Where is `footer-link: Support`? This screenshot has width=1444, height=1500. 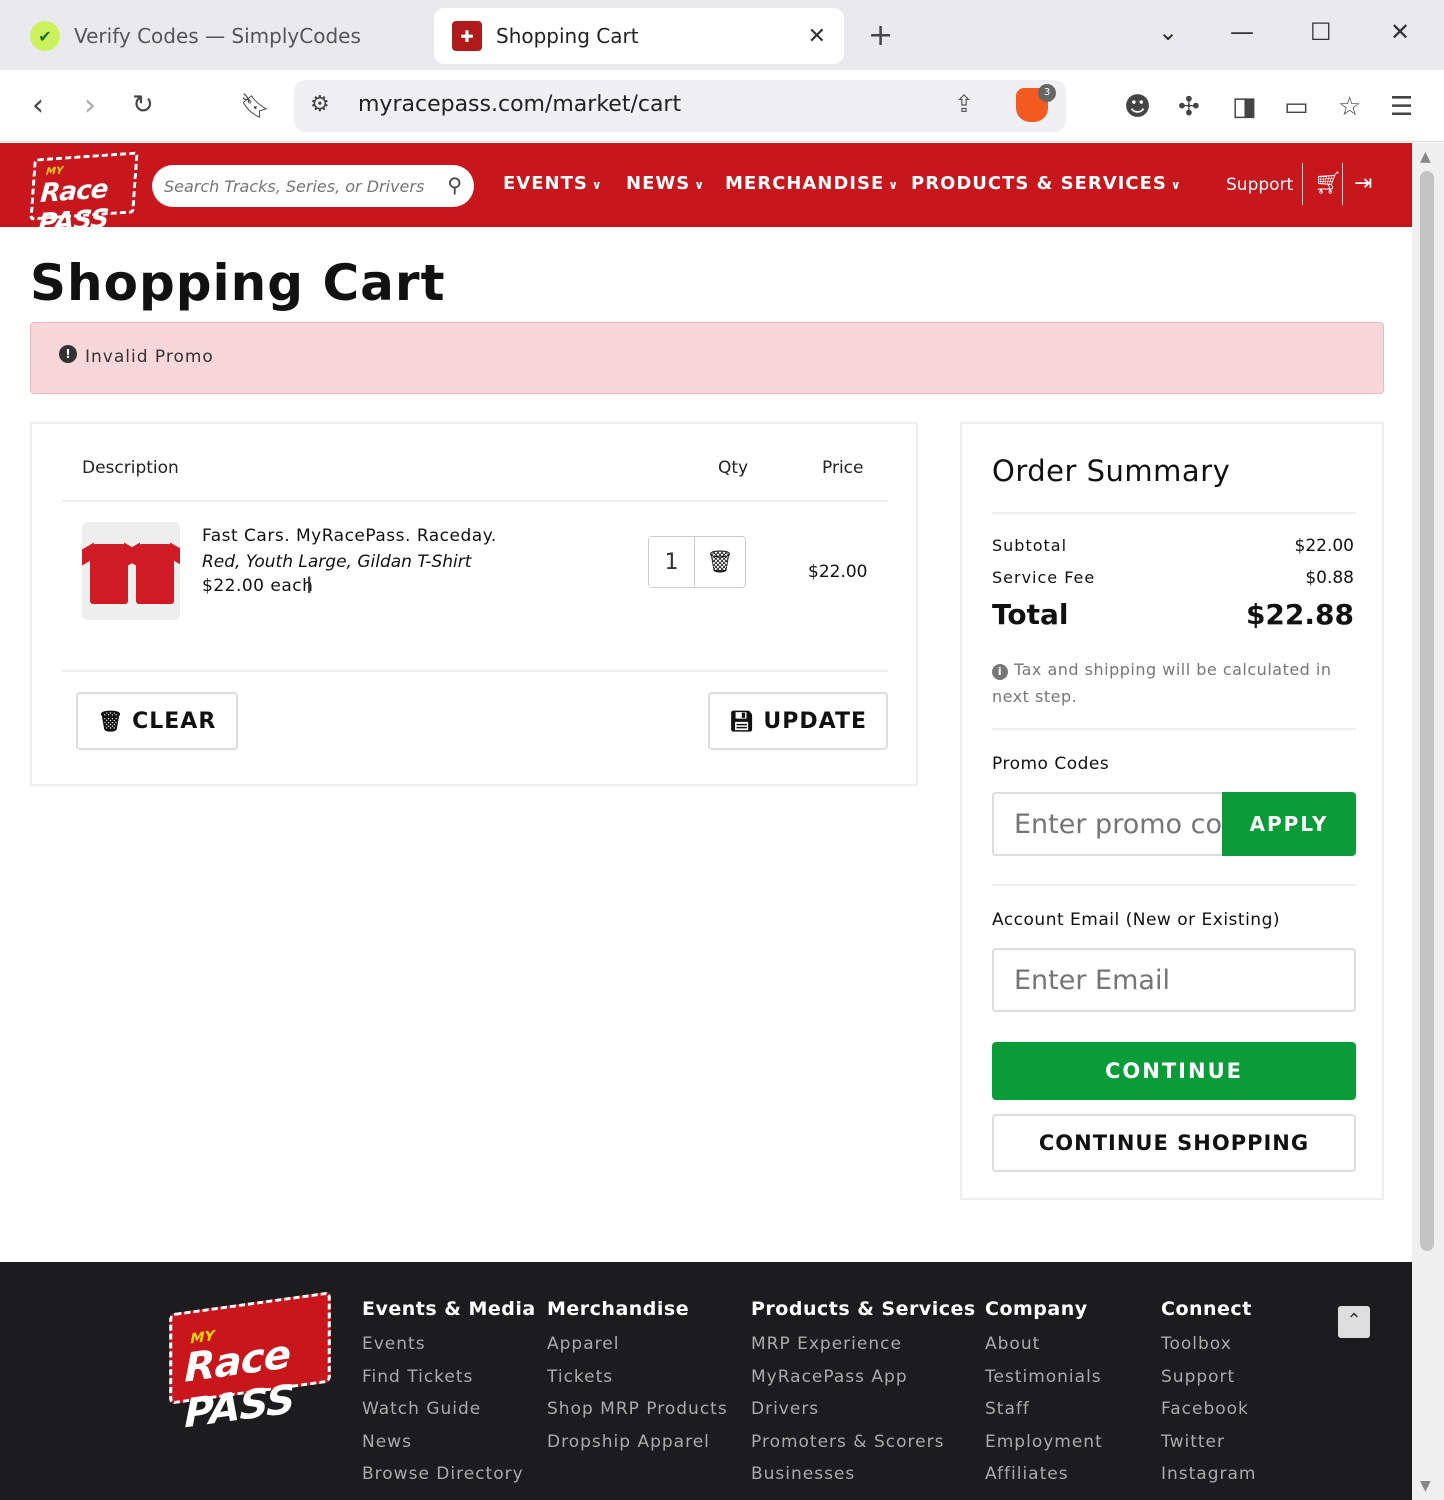
footer-link: Support is located at coordinates (1209, 1377).